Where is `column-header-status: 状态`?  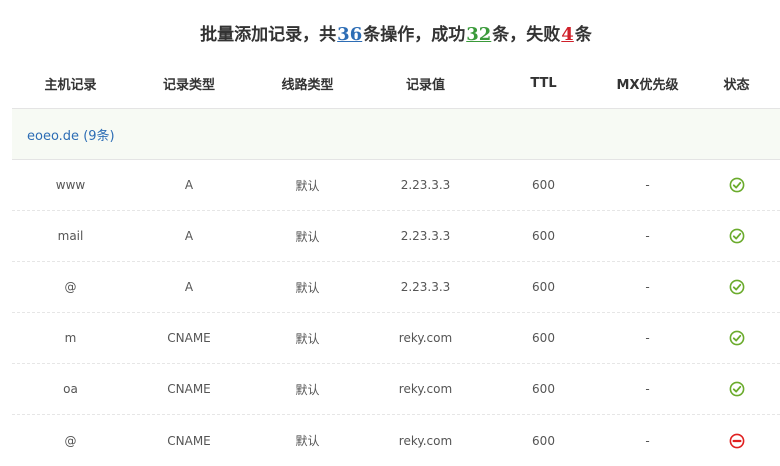 column-header-status: 状态 is located at coordinates (736, 85).